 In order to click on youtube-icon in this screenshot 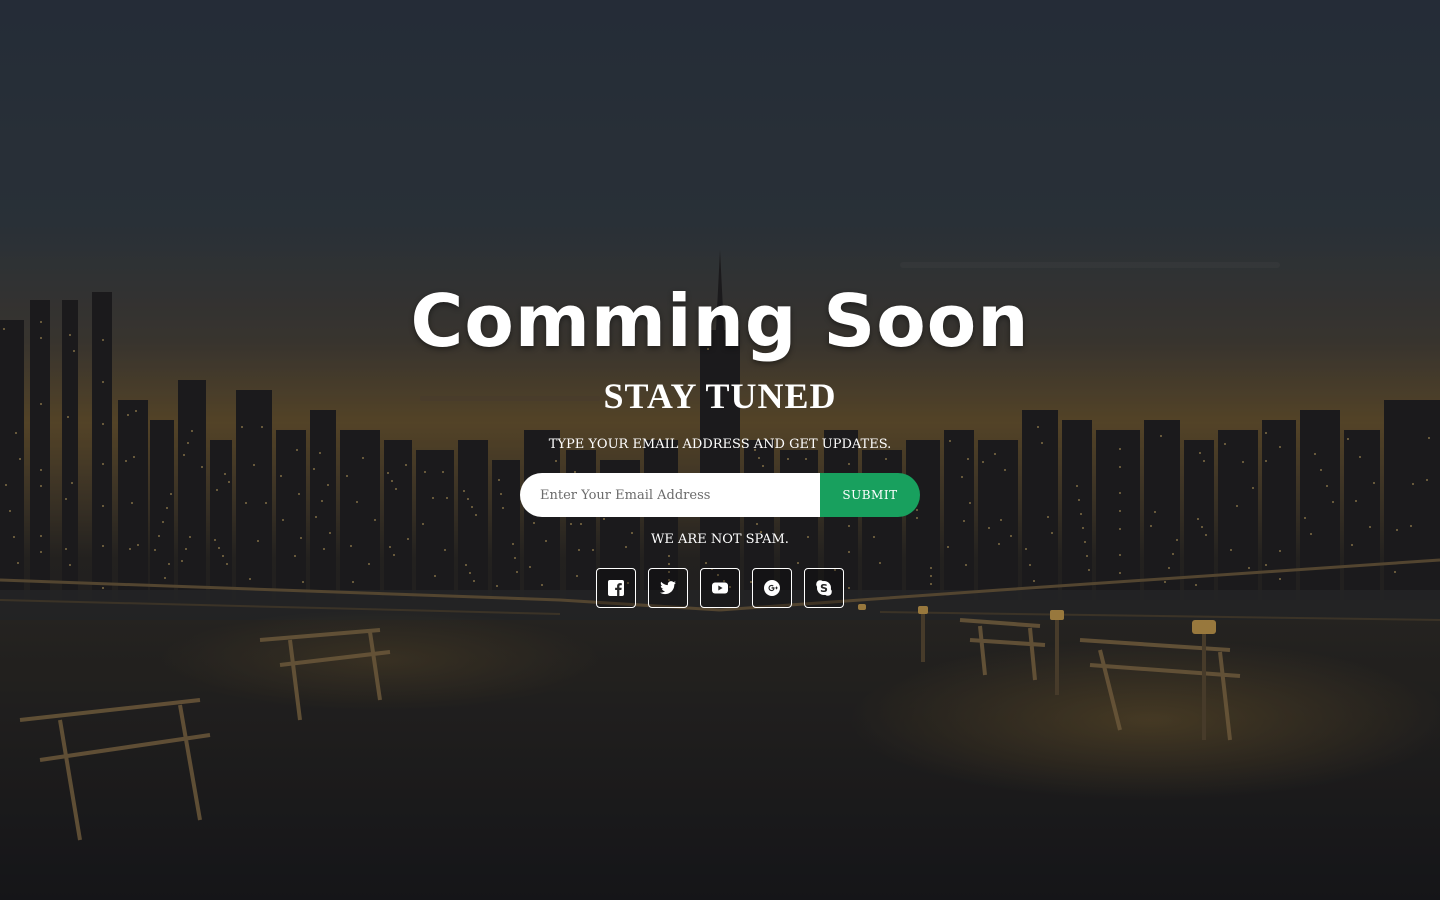, I will do `click(720, 588)`.